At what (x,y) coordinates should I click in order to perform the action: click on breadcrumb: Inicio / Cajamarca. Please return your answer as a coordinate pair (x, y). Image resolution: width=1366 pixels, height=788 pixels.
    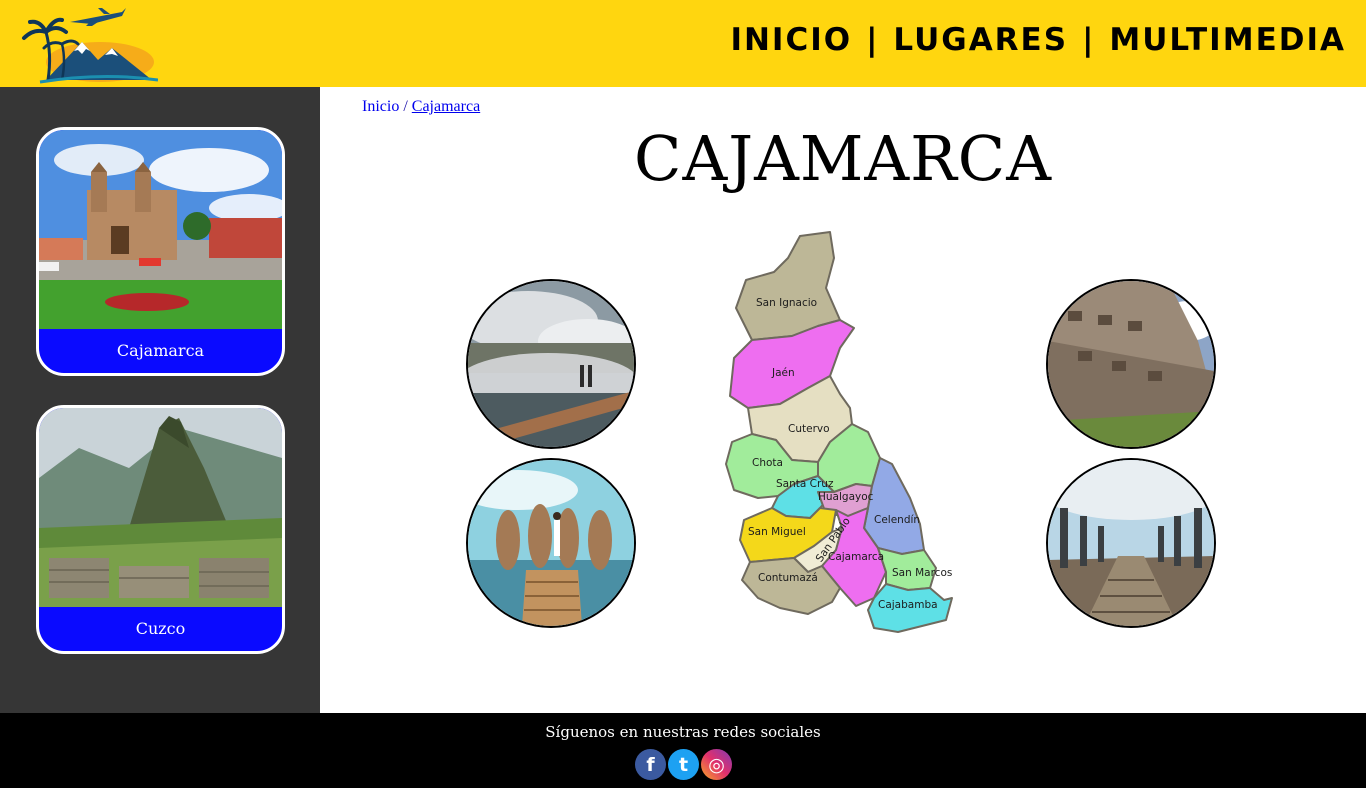
    Looking at the image, I should click on (421, 107).